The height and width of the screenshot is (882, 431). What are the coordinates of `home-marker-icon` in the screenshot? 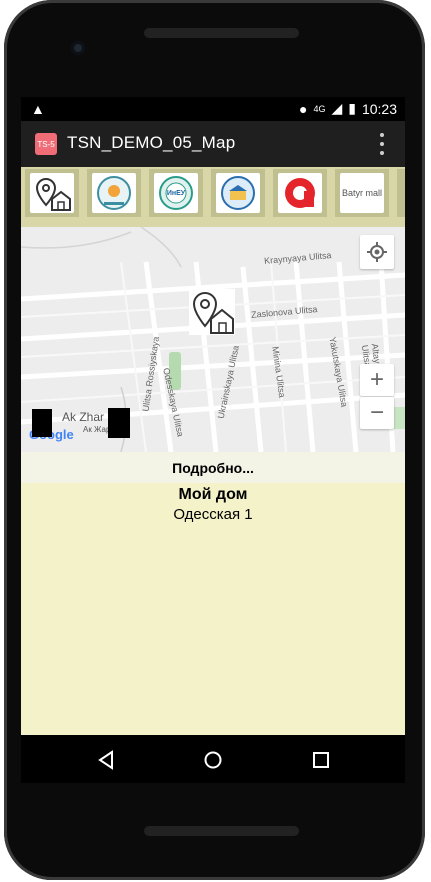 It's located at (213, 312).